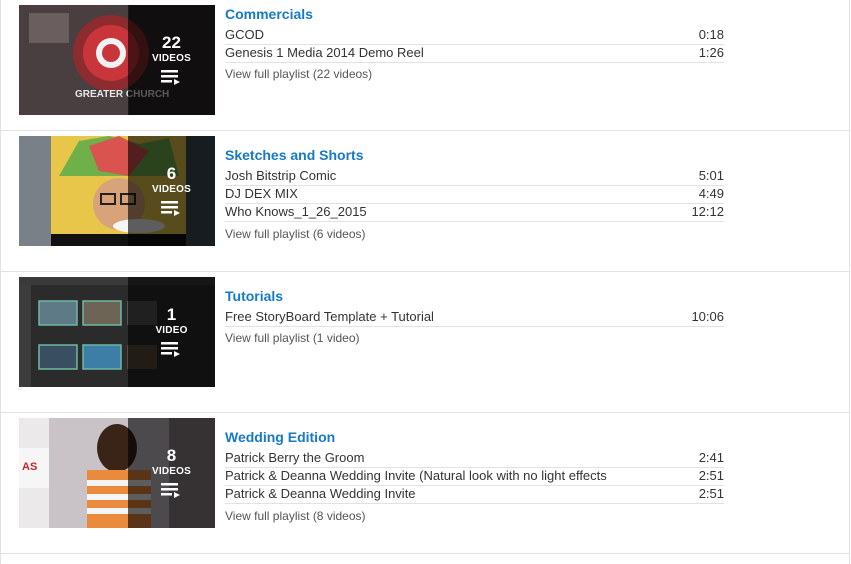 Image resolution: width=851 pixels, height=564 pixels. Describe the element at coordinates (171, 330) in the screenshot. I see `video-count-unit: VIDEO` at that location.